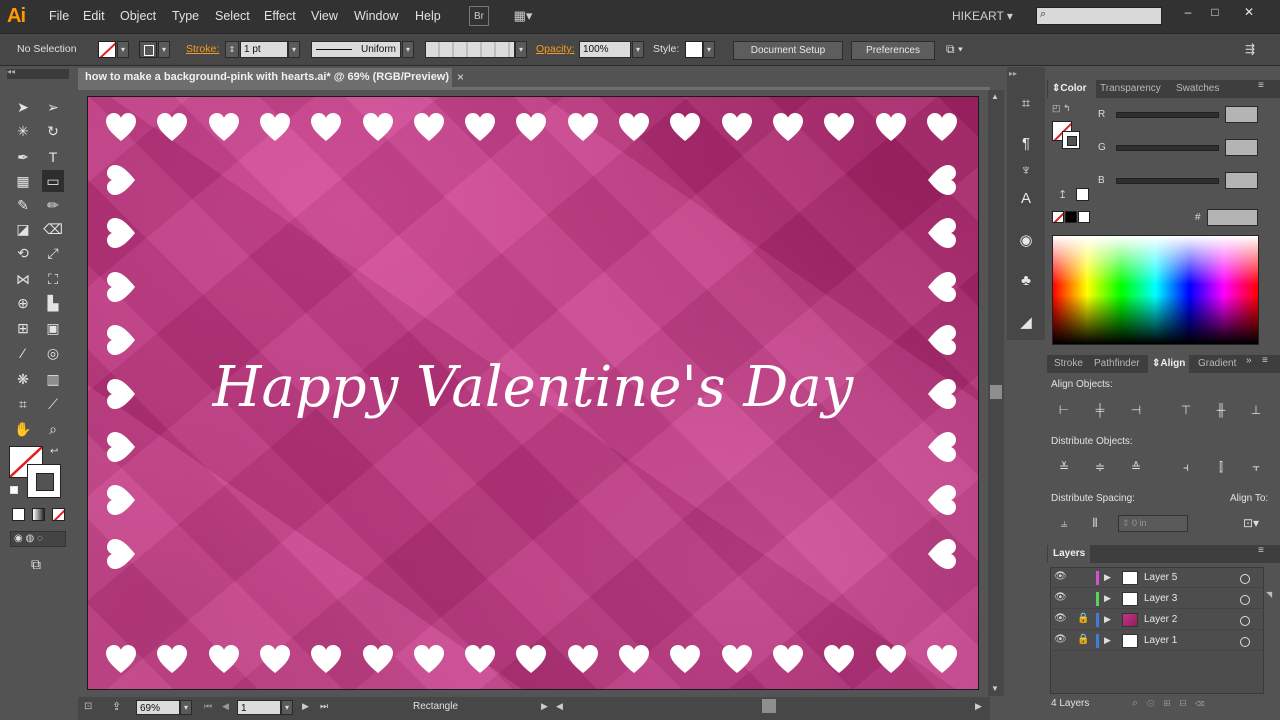 Image resolution: width=1280 pixels, height=720 pixels. Describe the element at coordinates (53, 303) in the screenshot. I see `perspective-grid-icon: ▙` at that location.